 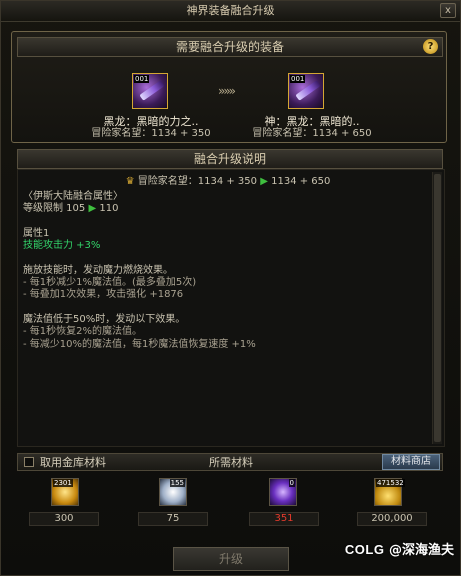 I want to click on target-equipment-reputation: 冒险家名望：1134 + 650, so click(x=312, y=133).